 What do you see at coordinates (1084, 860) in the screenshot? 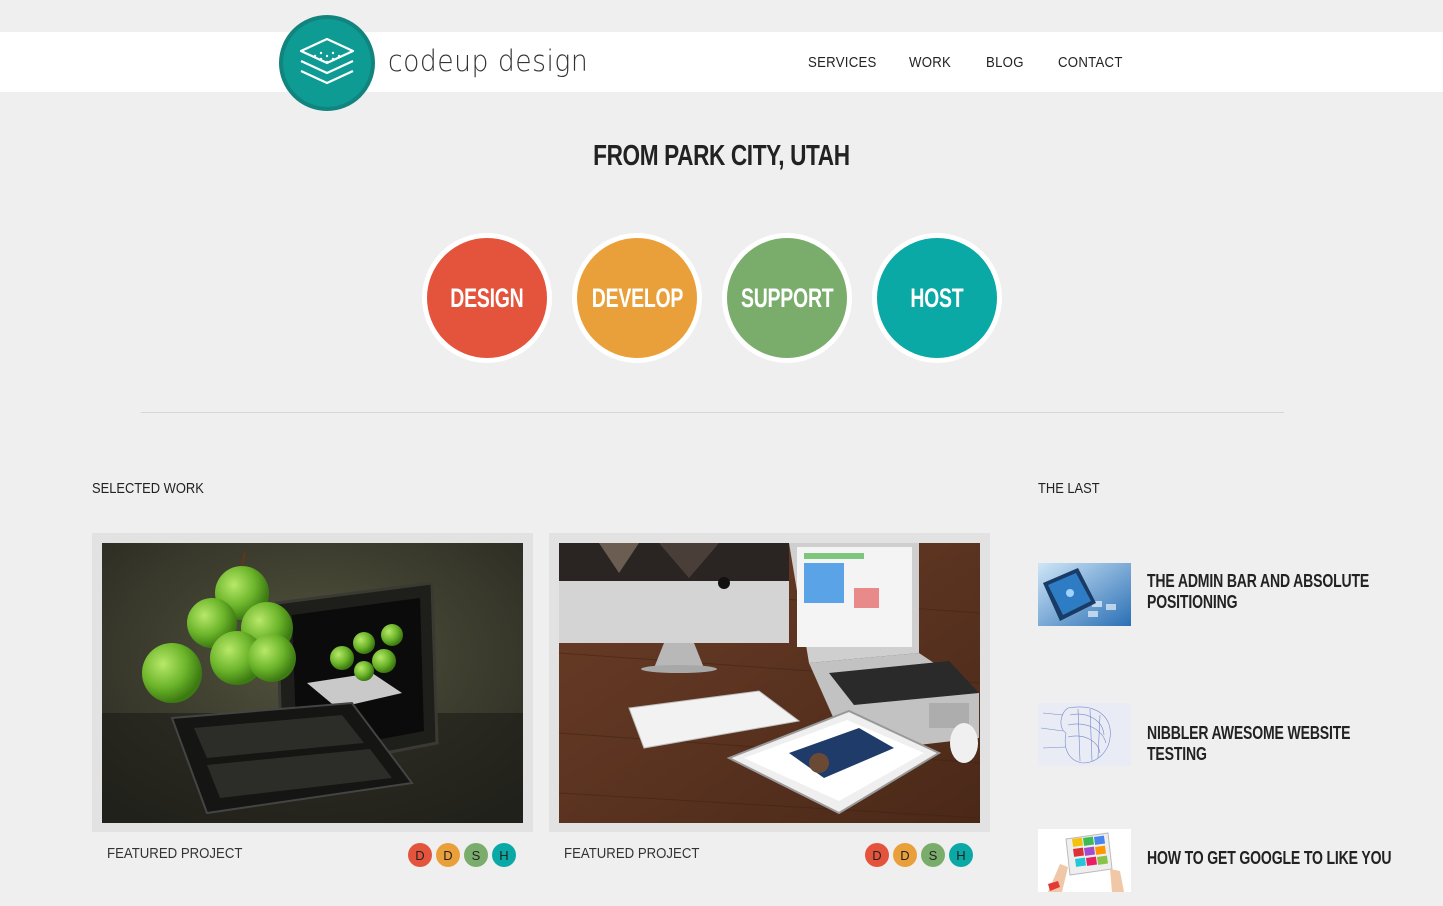
I see `hands-tablet-color-thumb` at bounding box center [1084, 860].